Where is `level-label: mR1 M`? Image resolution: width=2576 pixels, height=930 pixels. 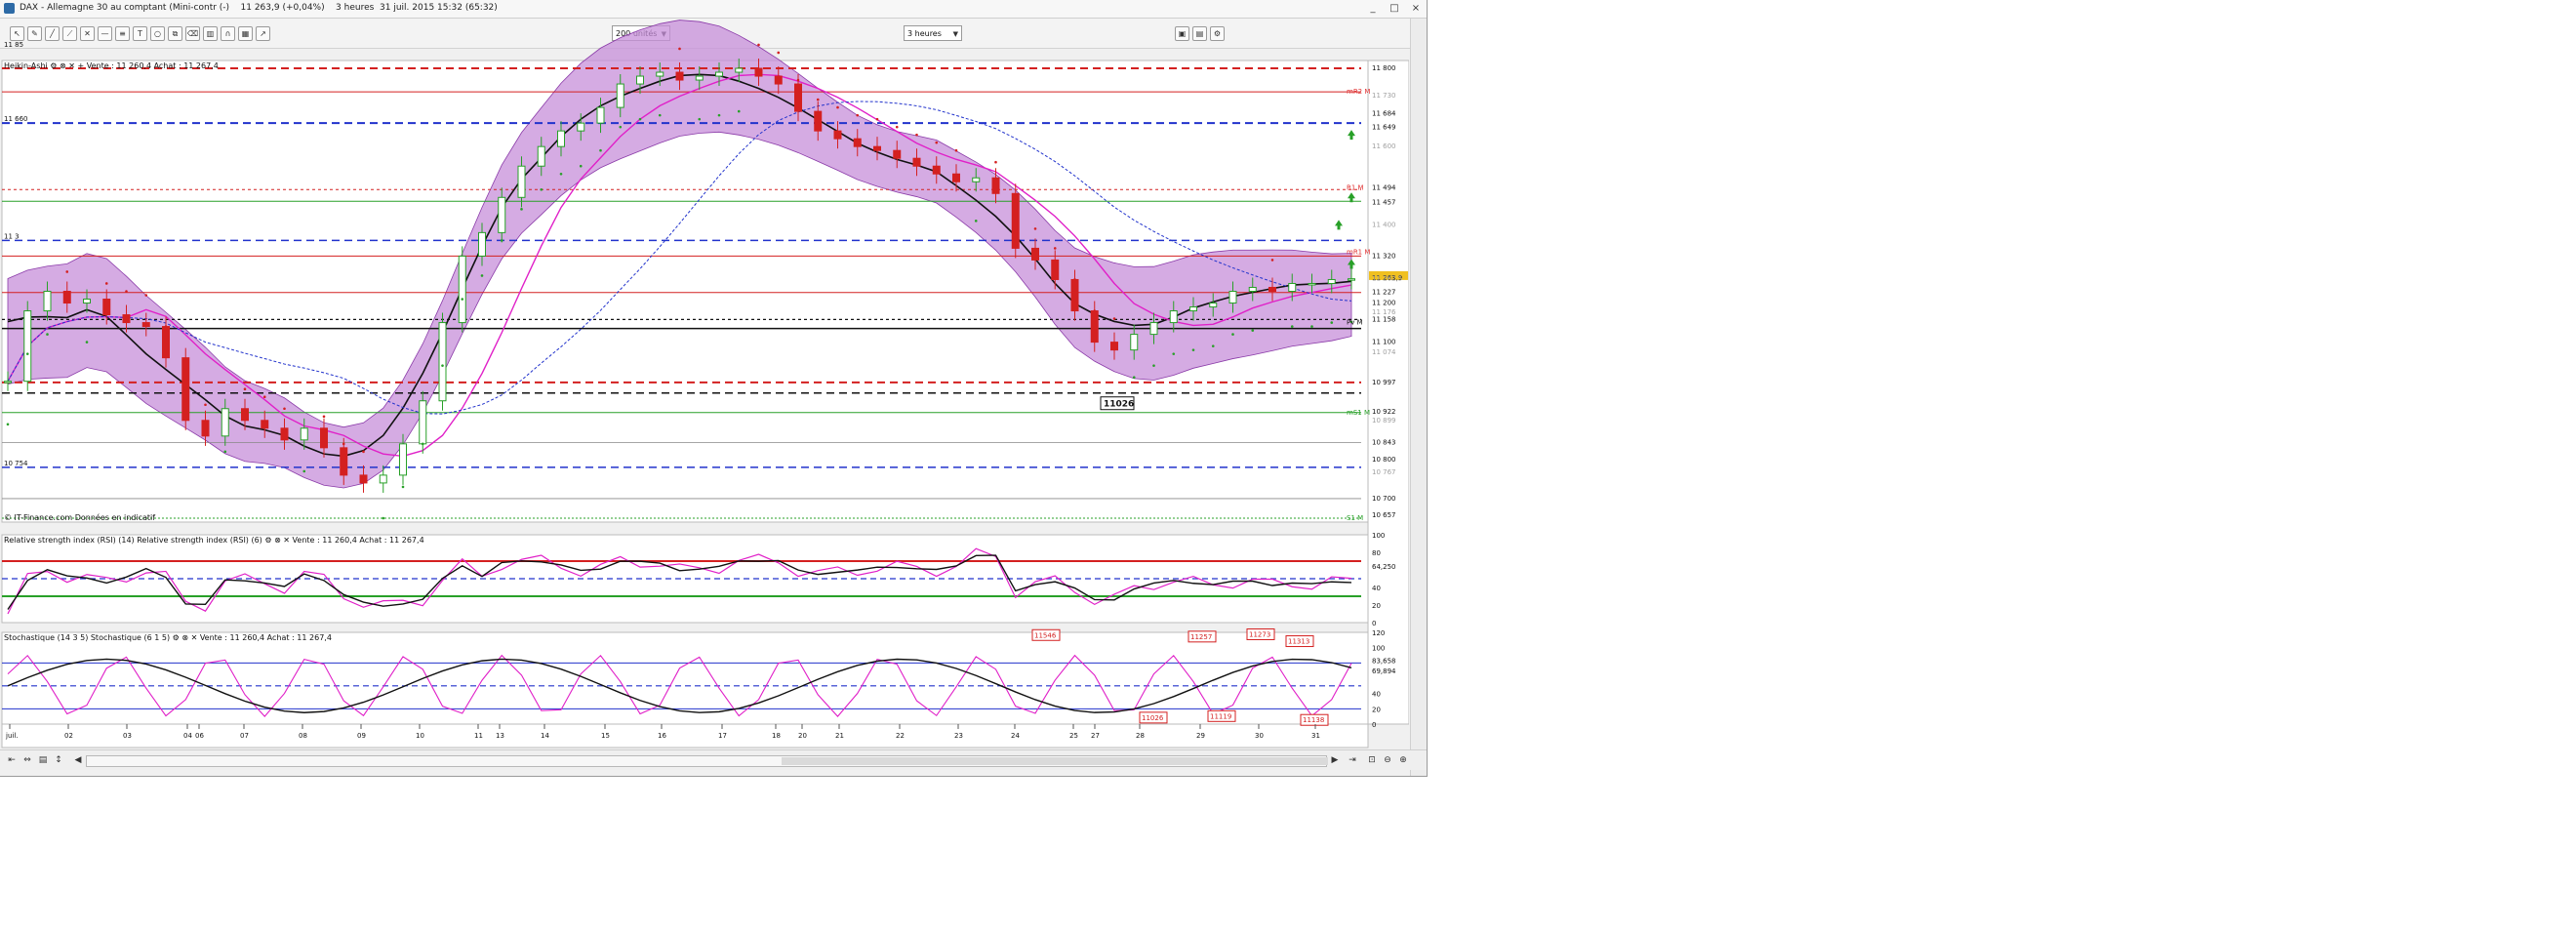
level-label: mR1 M is located at coordinates (1358, 252).